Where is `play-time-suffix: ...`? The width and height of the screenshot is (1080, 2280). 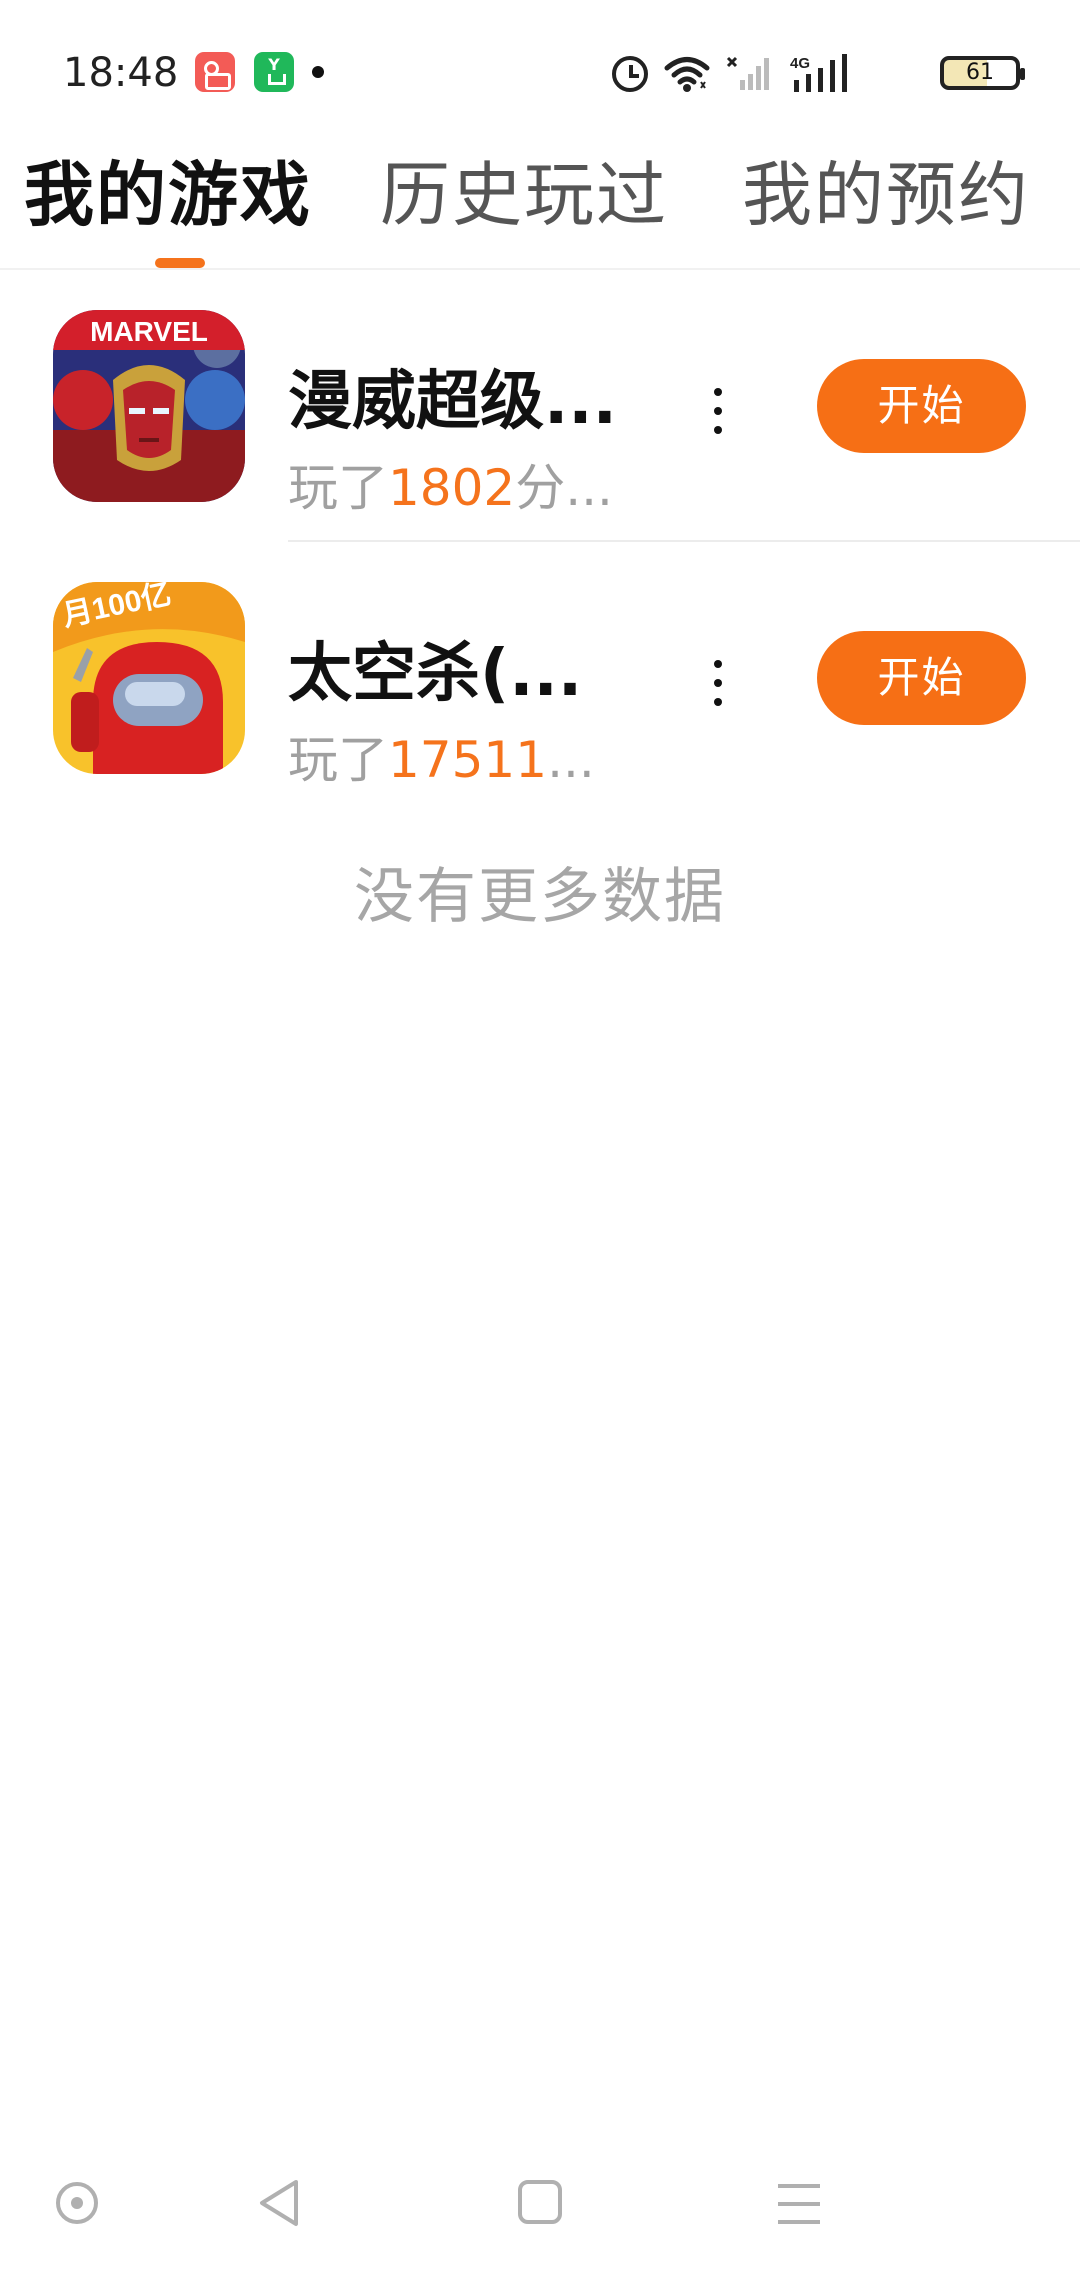
play-time-suffix: ... is located at coordinates (571, 760).